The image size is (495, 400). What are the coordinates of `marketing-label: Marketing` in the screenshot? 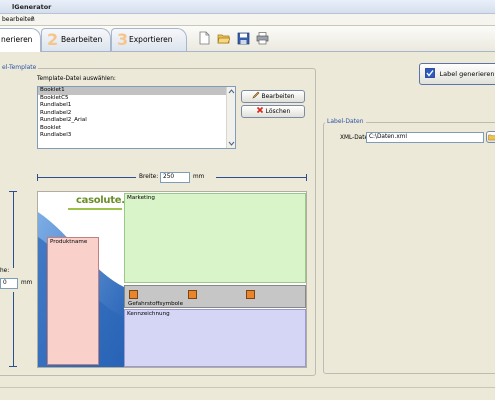 It's located at (141, 198).